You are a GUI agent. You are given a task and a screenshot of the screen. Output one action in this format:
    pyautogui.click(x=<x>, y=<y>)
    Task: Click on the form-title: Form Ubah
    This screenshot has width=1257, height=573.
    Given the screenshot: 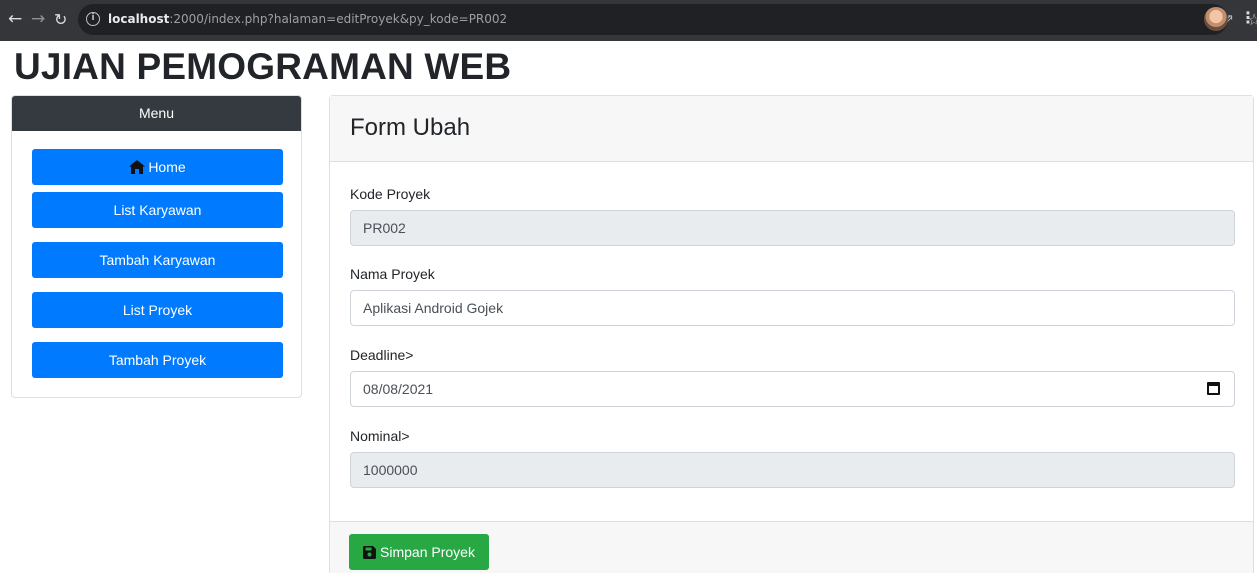 What is the action you would take?
    pyautogui.click(x=410, y=127)
    